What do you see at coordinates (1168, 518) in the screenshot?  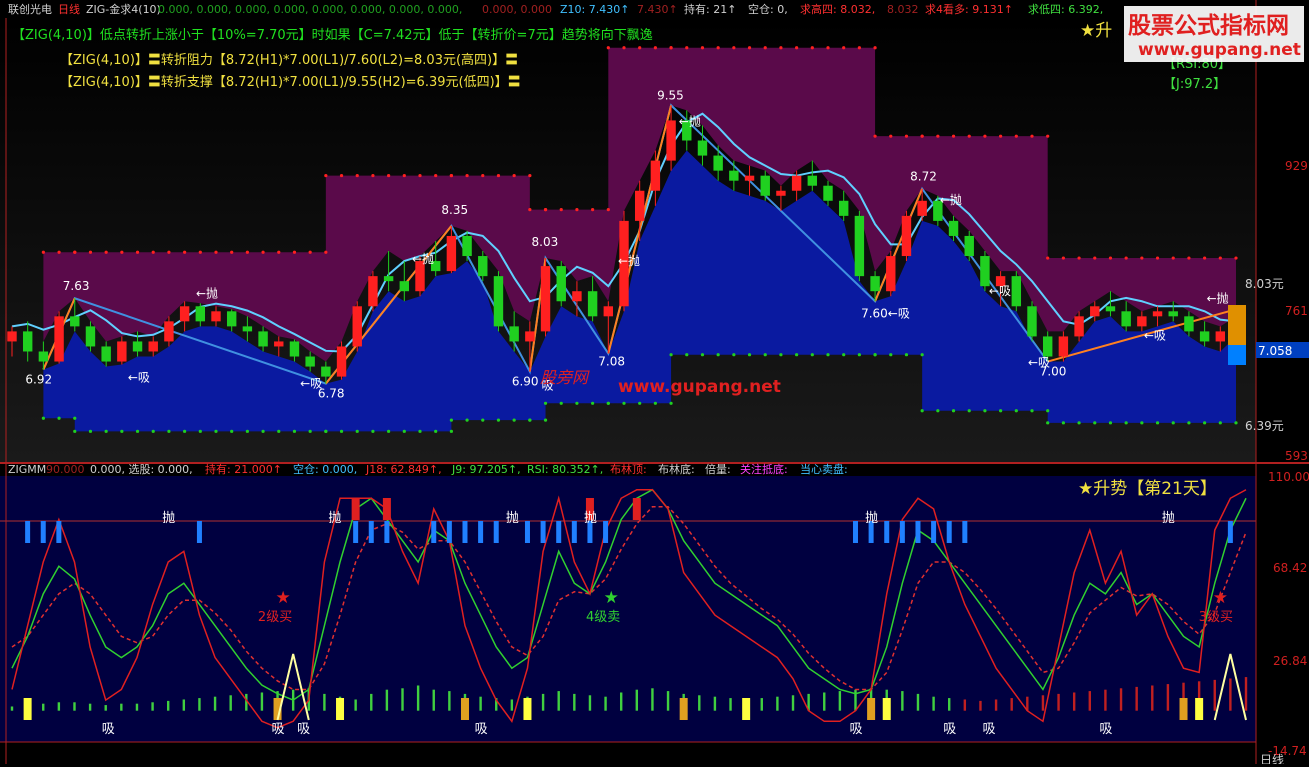 I see `signal-label: 抛` at bounding box center [1168, 518].